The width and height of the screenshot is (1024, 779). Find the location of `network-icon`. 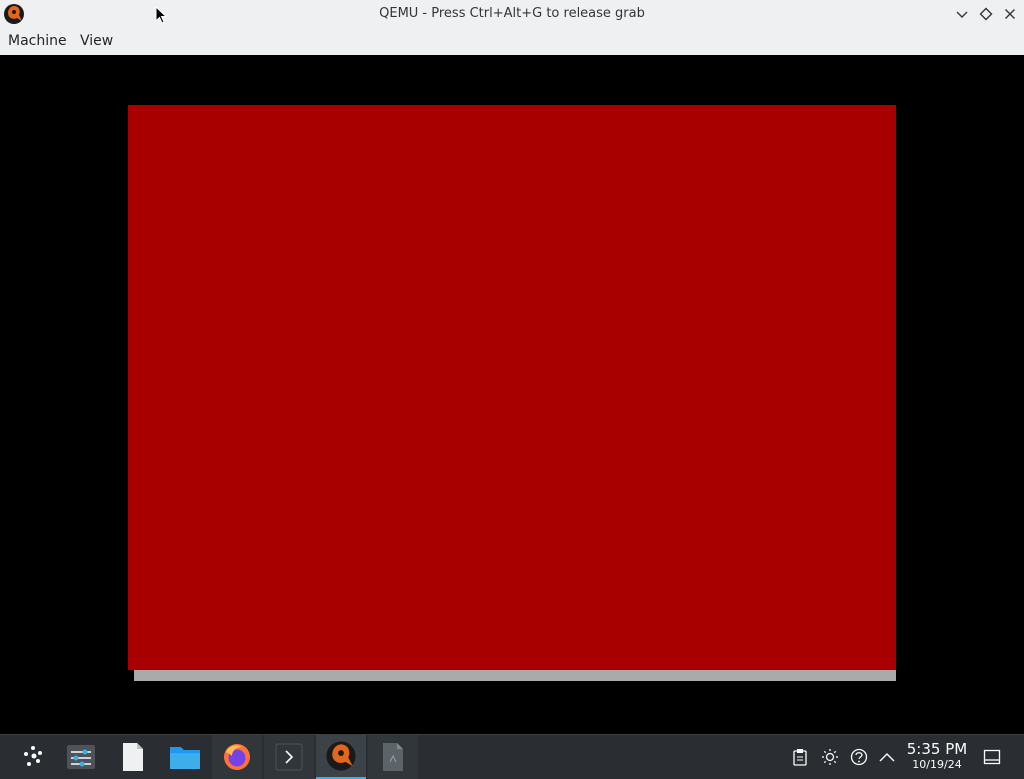

network-icon is located at coordinates (859, 757).